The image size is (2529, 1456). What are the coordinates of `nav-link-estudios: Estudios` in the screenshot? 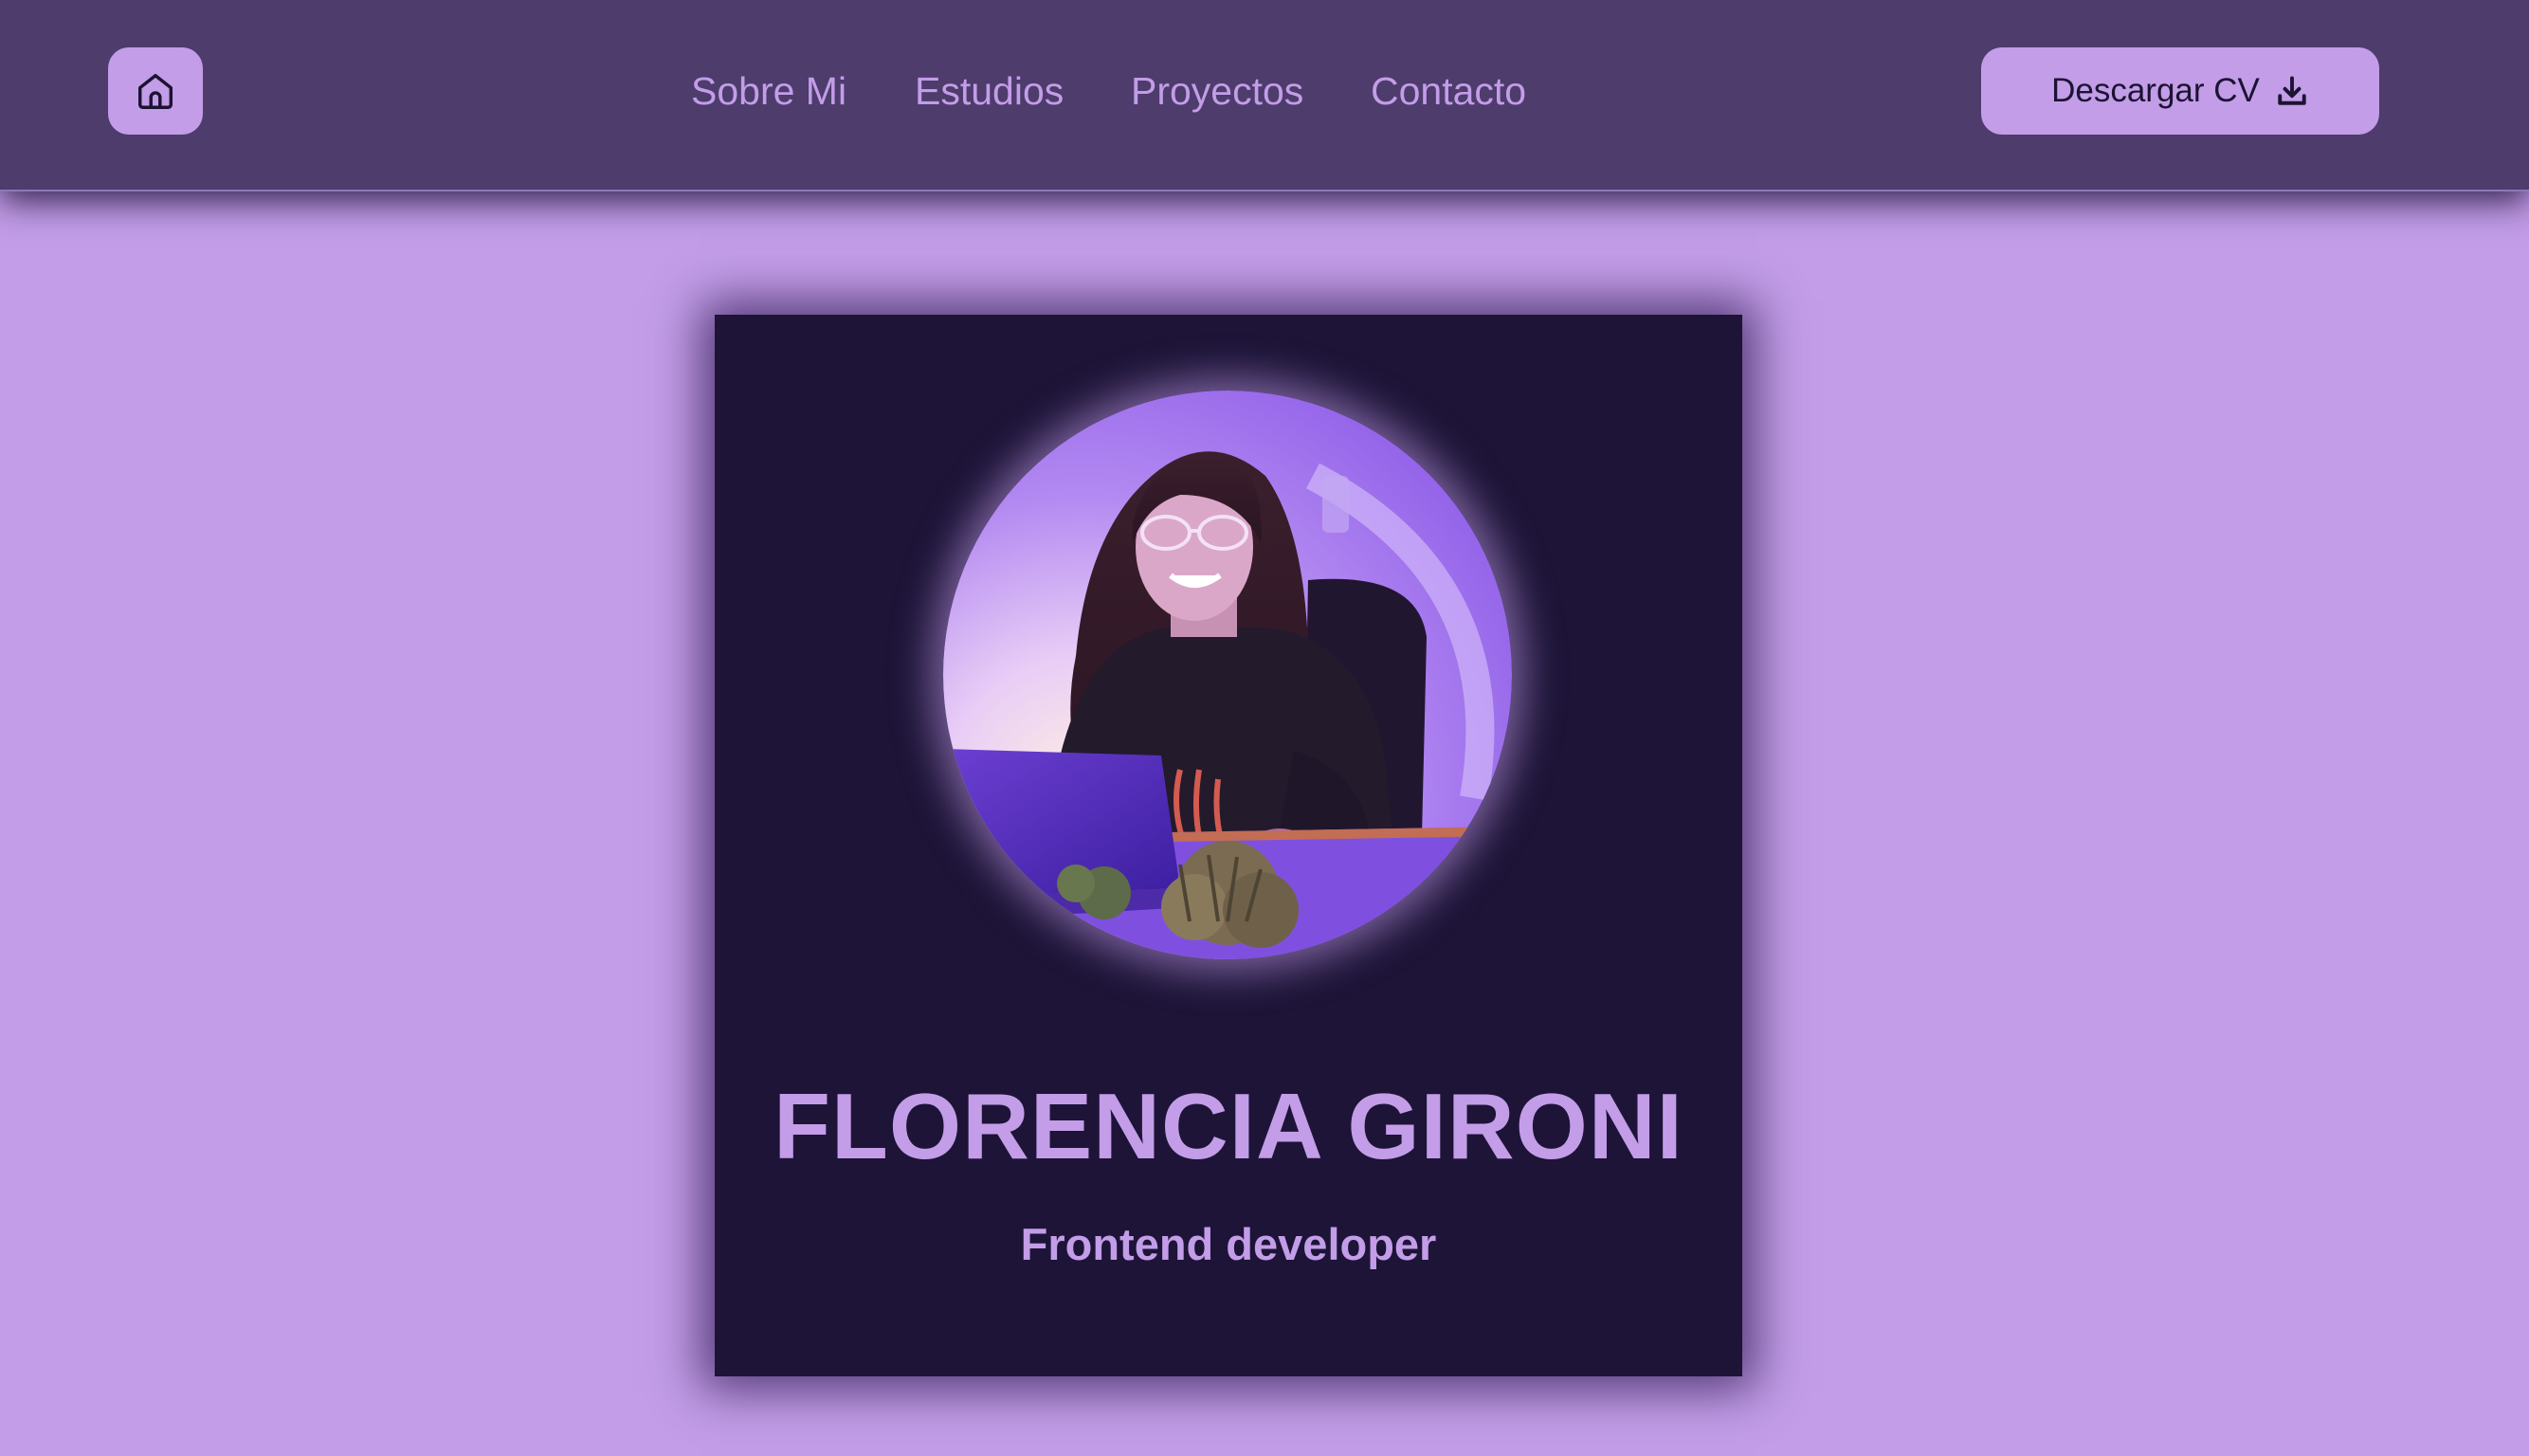 It's located at (990, 91).